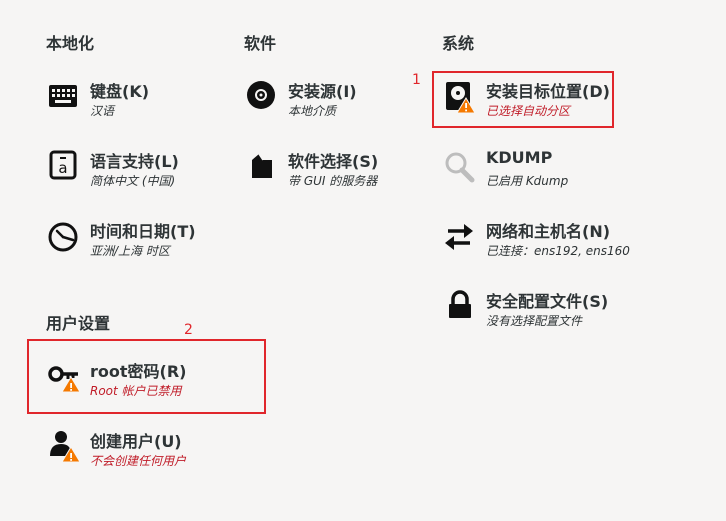  Describe the element at coordinates (333, 181) in the screenshot. I see `spoke-status: 带 GUI 的服务器` at that location.